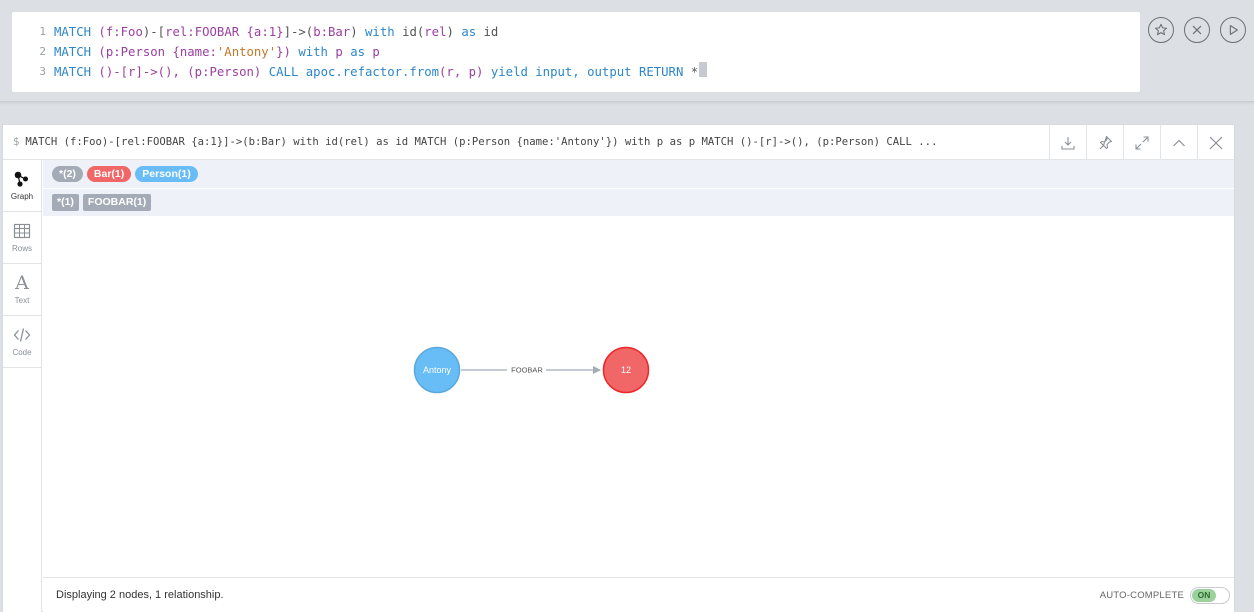 The image size is (1254, 612). I want to click on graph-svg: FOOBAR Antony 12, so click(531, 370).